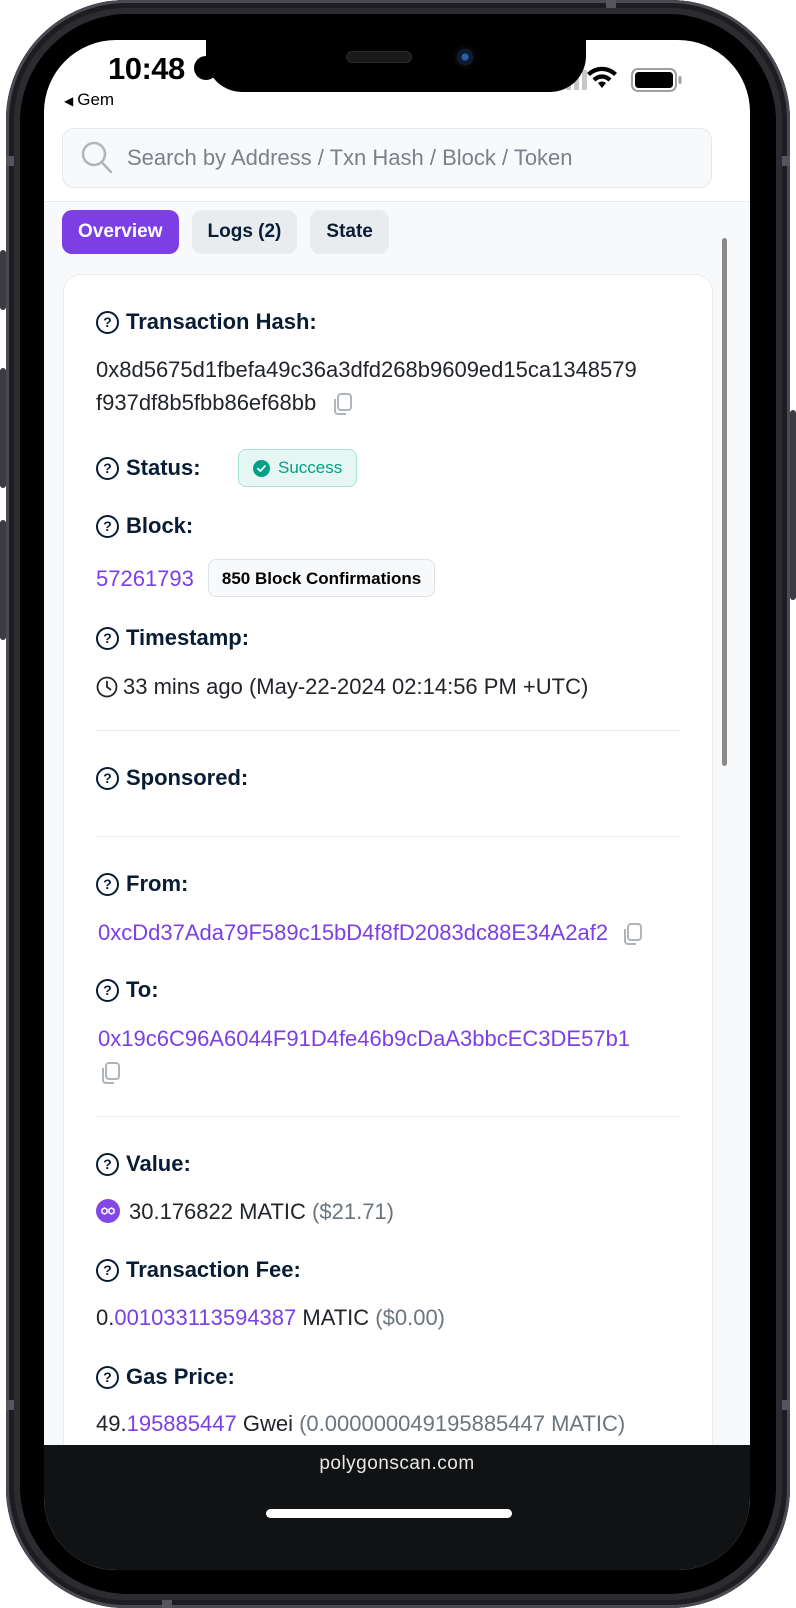 This screenshot has width=796, height=1608. What do you see at coordinates (656, 80) in the screenshot?
I see `battery-icon` at bounding box center [656, 80].